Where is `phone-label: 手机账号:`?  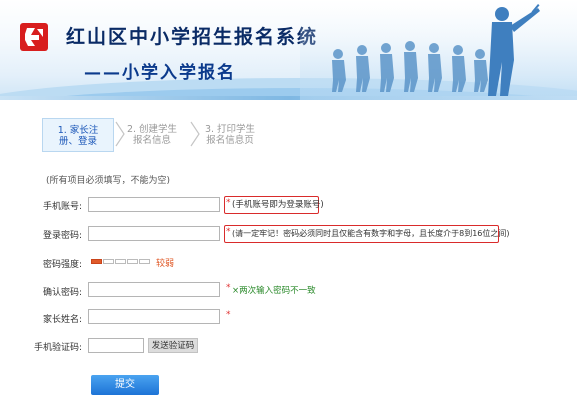
phone-label: 手机账号: is located at coordinates (62, 207).